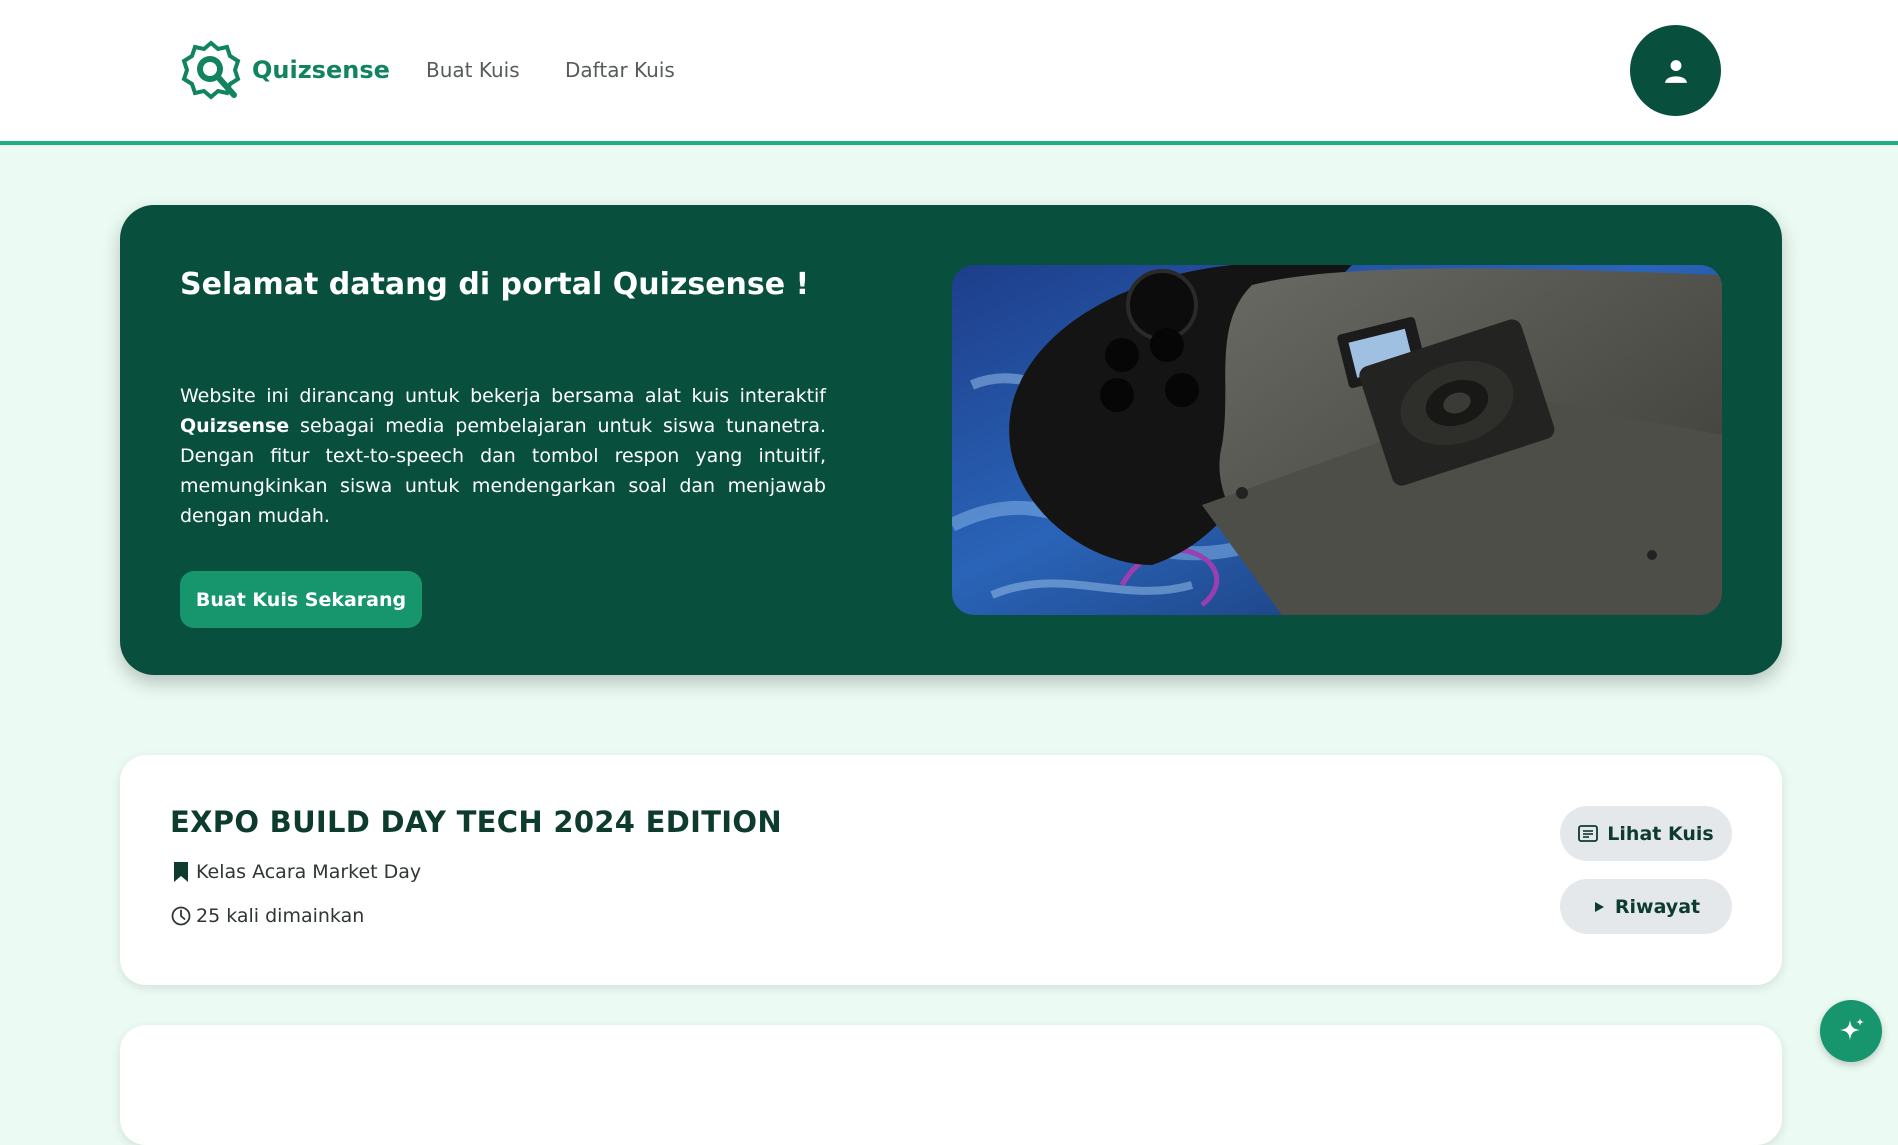 The width and height of the screenshot is (1898, 1145). What do you see at coordinates (620, 70) in the screenshot?
I see `nav-link-daftar-kuis: Daftar Kuis` at bounding box center [620, 70].